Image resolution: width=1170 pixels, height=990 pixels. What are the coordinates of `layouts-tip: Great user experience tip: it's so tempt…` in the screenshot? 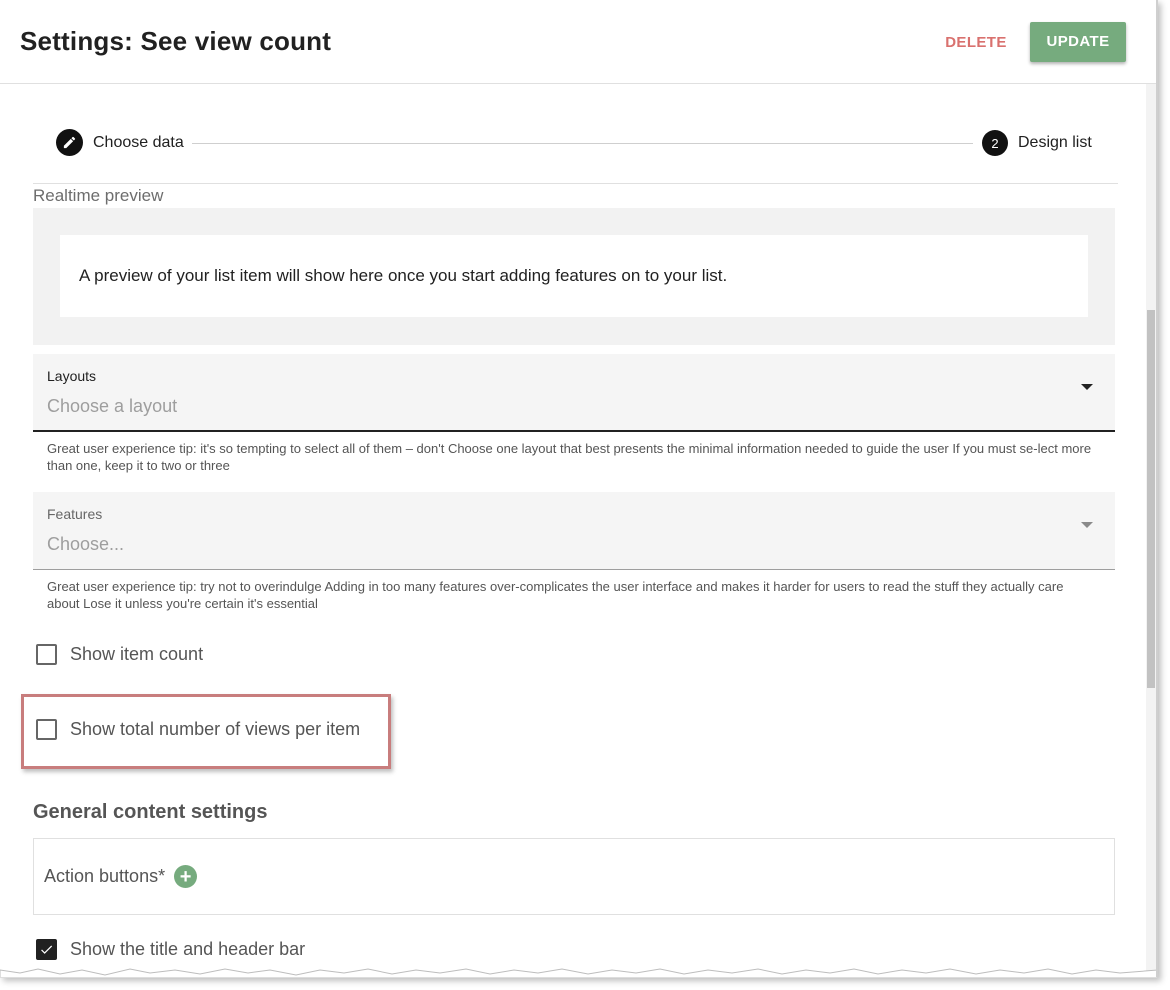 It's located at (569, 457).